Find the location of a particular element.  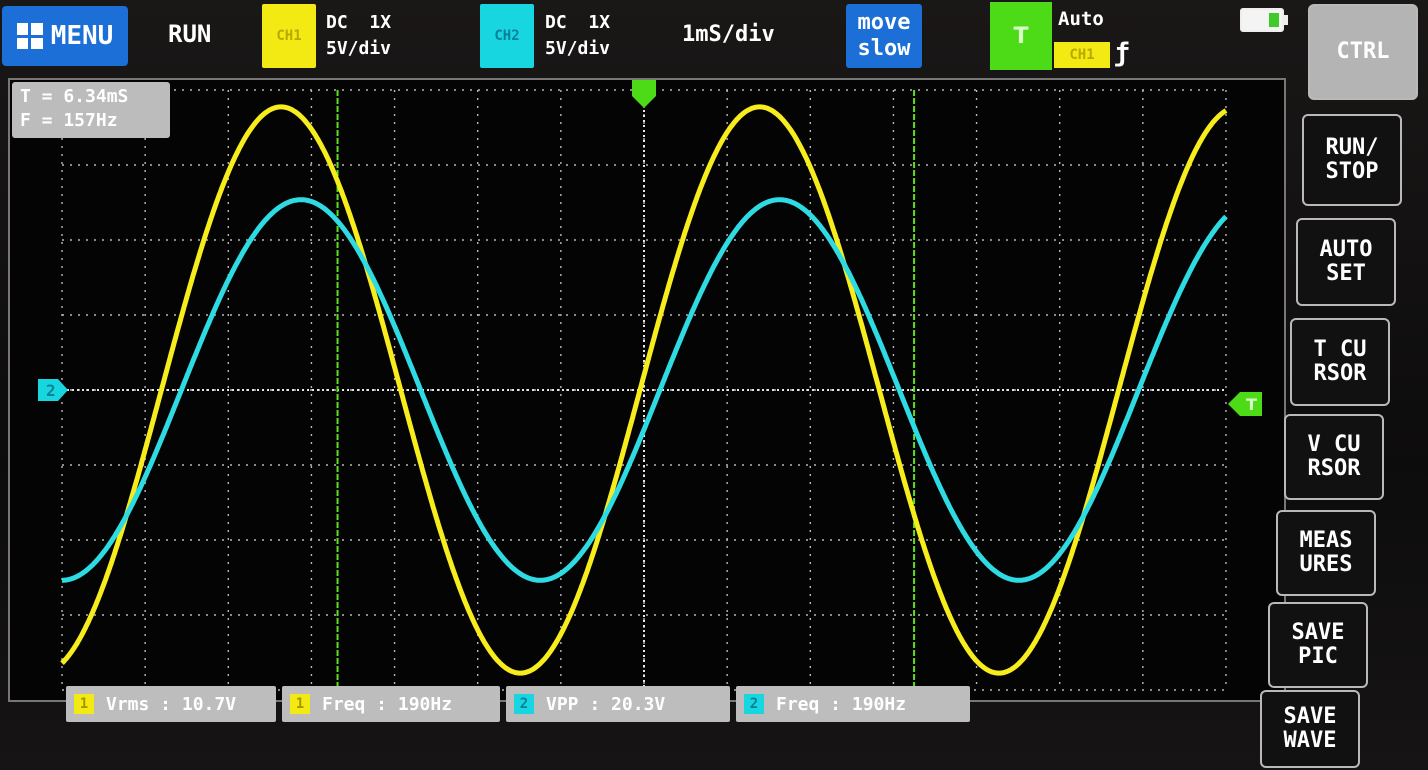

cursor-readout: T = 6.34mS F = 157Hz is located at coordinates (91, 110).